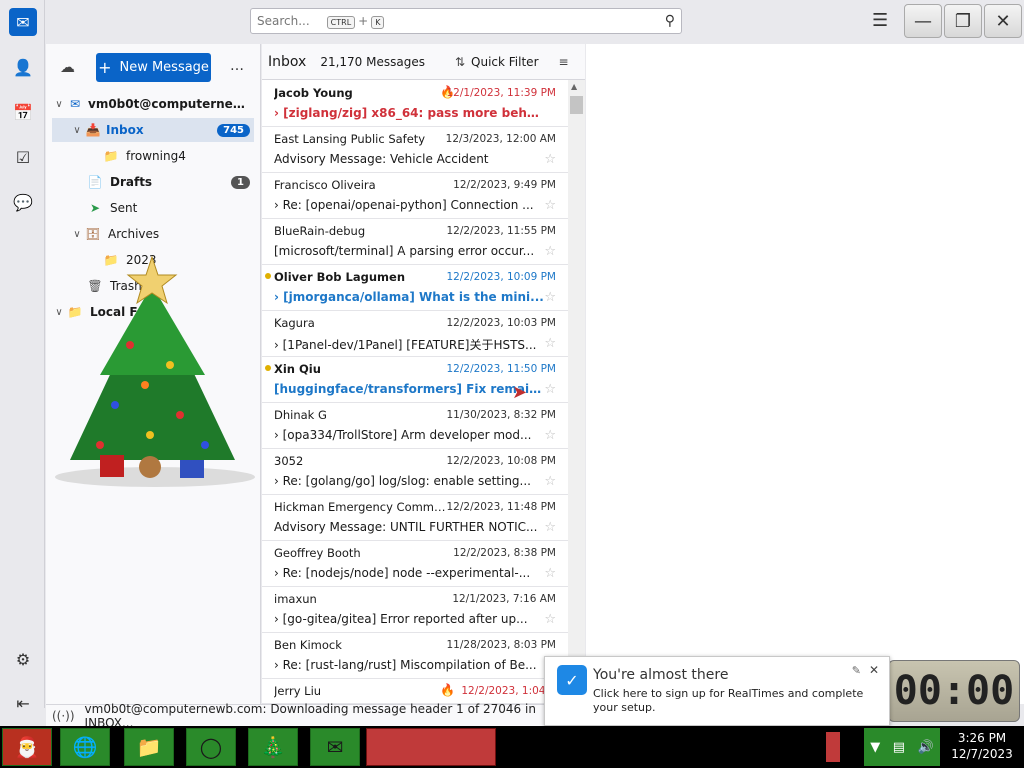 The image size is (1024, 768). I want to click on start-santa-icon: 🎅, so click(27, 747).